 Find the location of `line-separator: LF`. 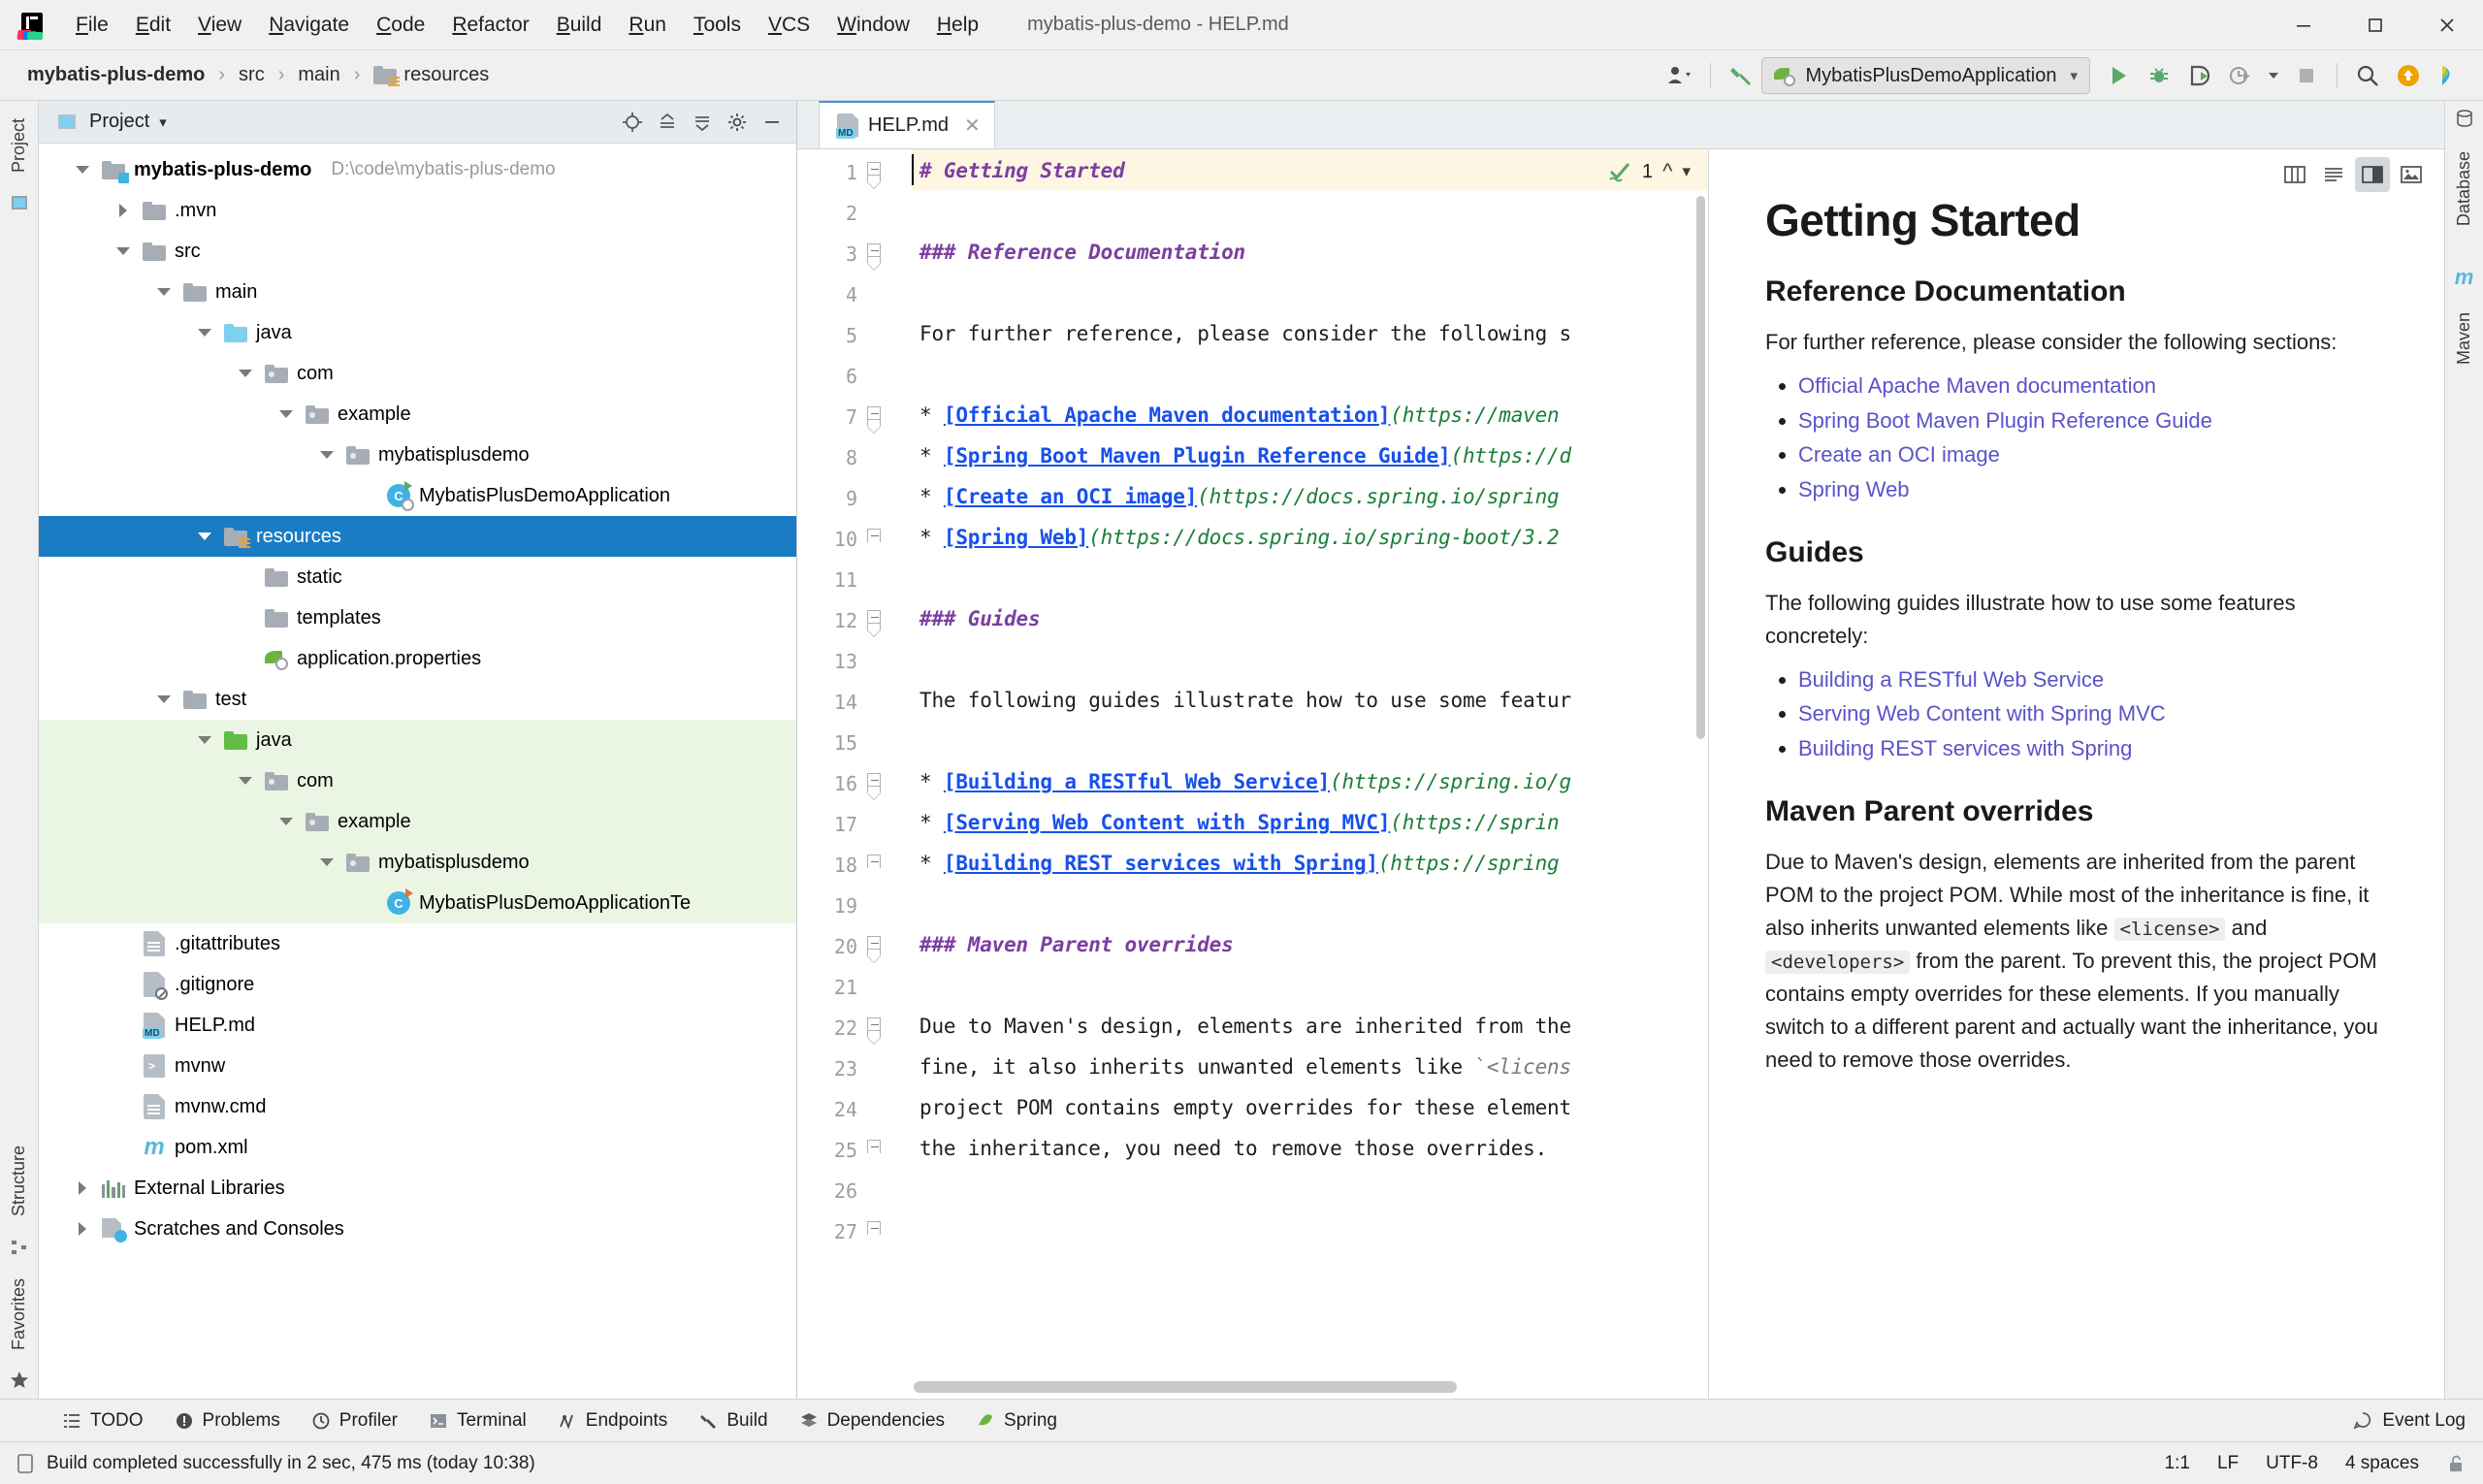

line-separator: LF is located at coordinates (2228, 1463).